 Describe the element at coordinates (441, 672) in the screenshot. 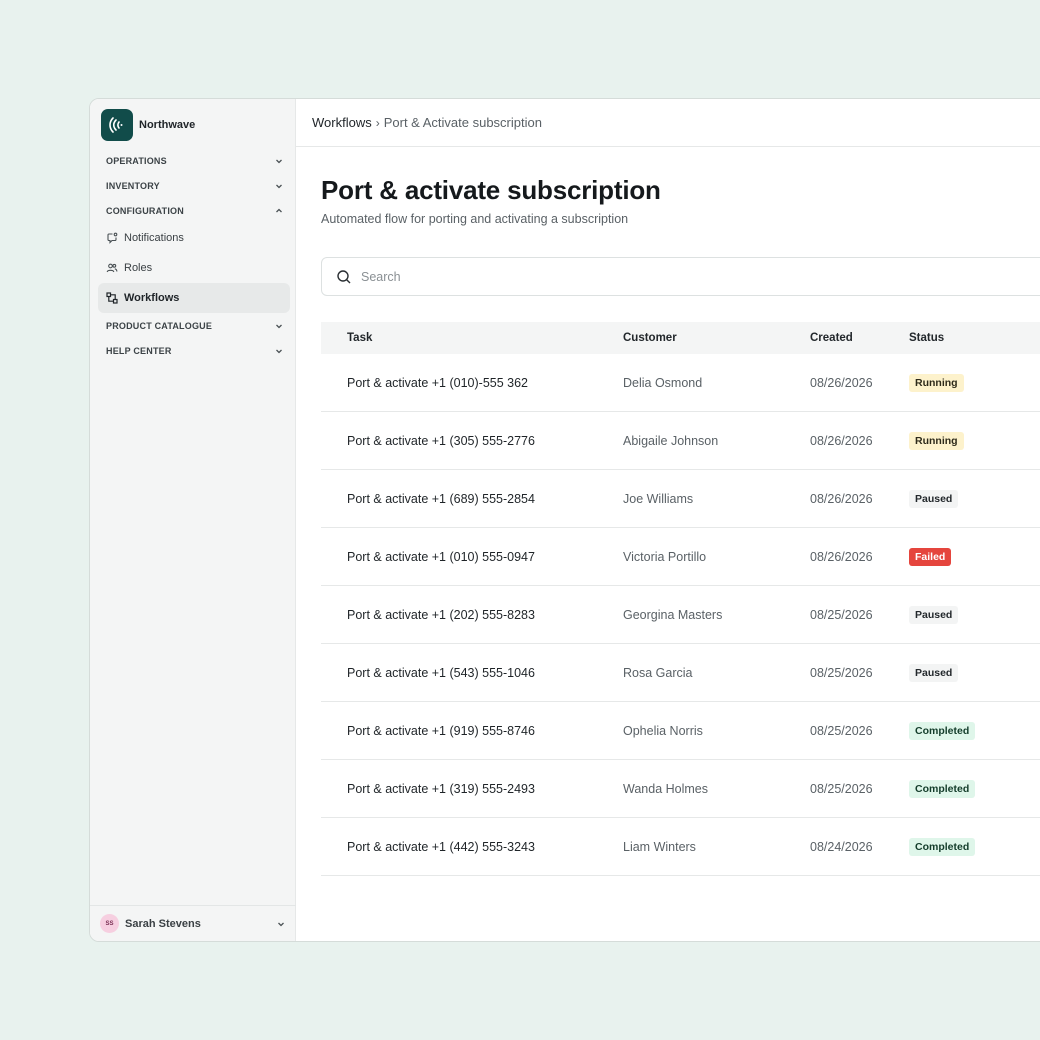

I see `task-cell: Port & activate +1 (543) 555-1046` at that location.